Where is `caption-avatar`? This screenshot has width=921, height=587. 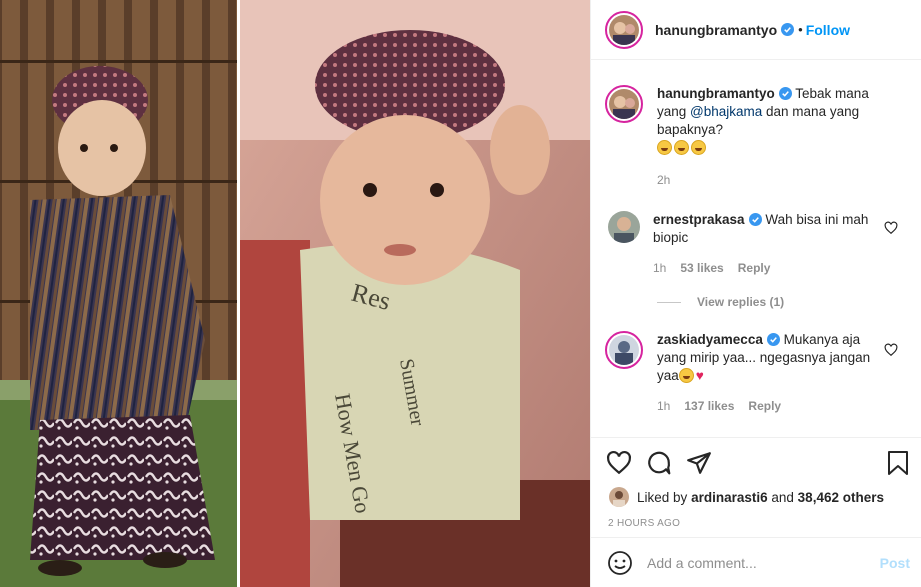 caption-avatar is located at coordinates (624, 104).